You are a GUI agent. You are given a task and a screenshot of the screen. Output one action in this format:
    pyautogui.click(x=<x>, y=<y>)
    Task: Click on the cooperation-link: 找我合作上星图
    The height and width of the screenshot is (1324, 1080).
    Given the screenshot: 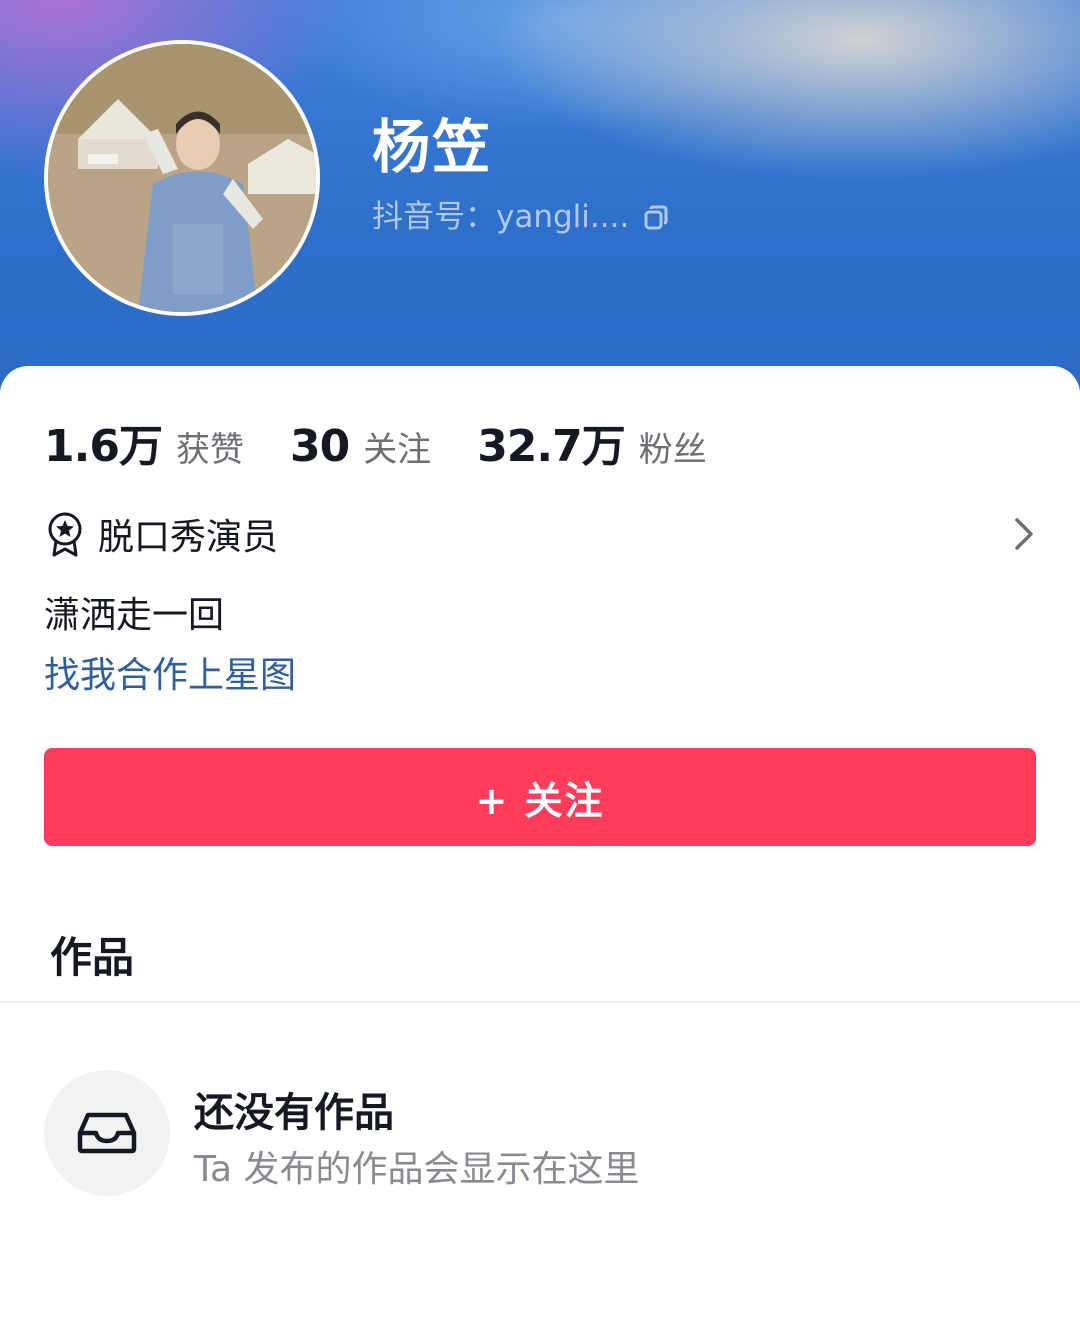 What is the action you would take?
    pyautogui.click(x=170, y=672)
    